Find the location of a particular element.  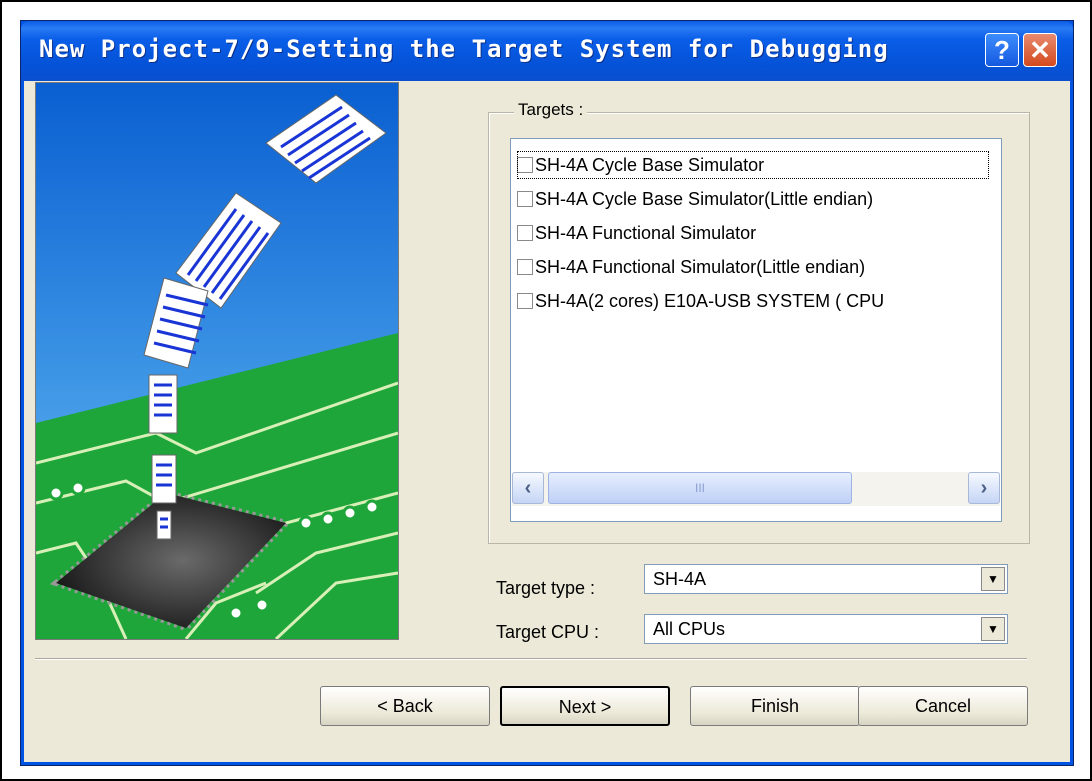

target-cpu-select: All CPUs ▼ is located at coordinates (826, 629).